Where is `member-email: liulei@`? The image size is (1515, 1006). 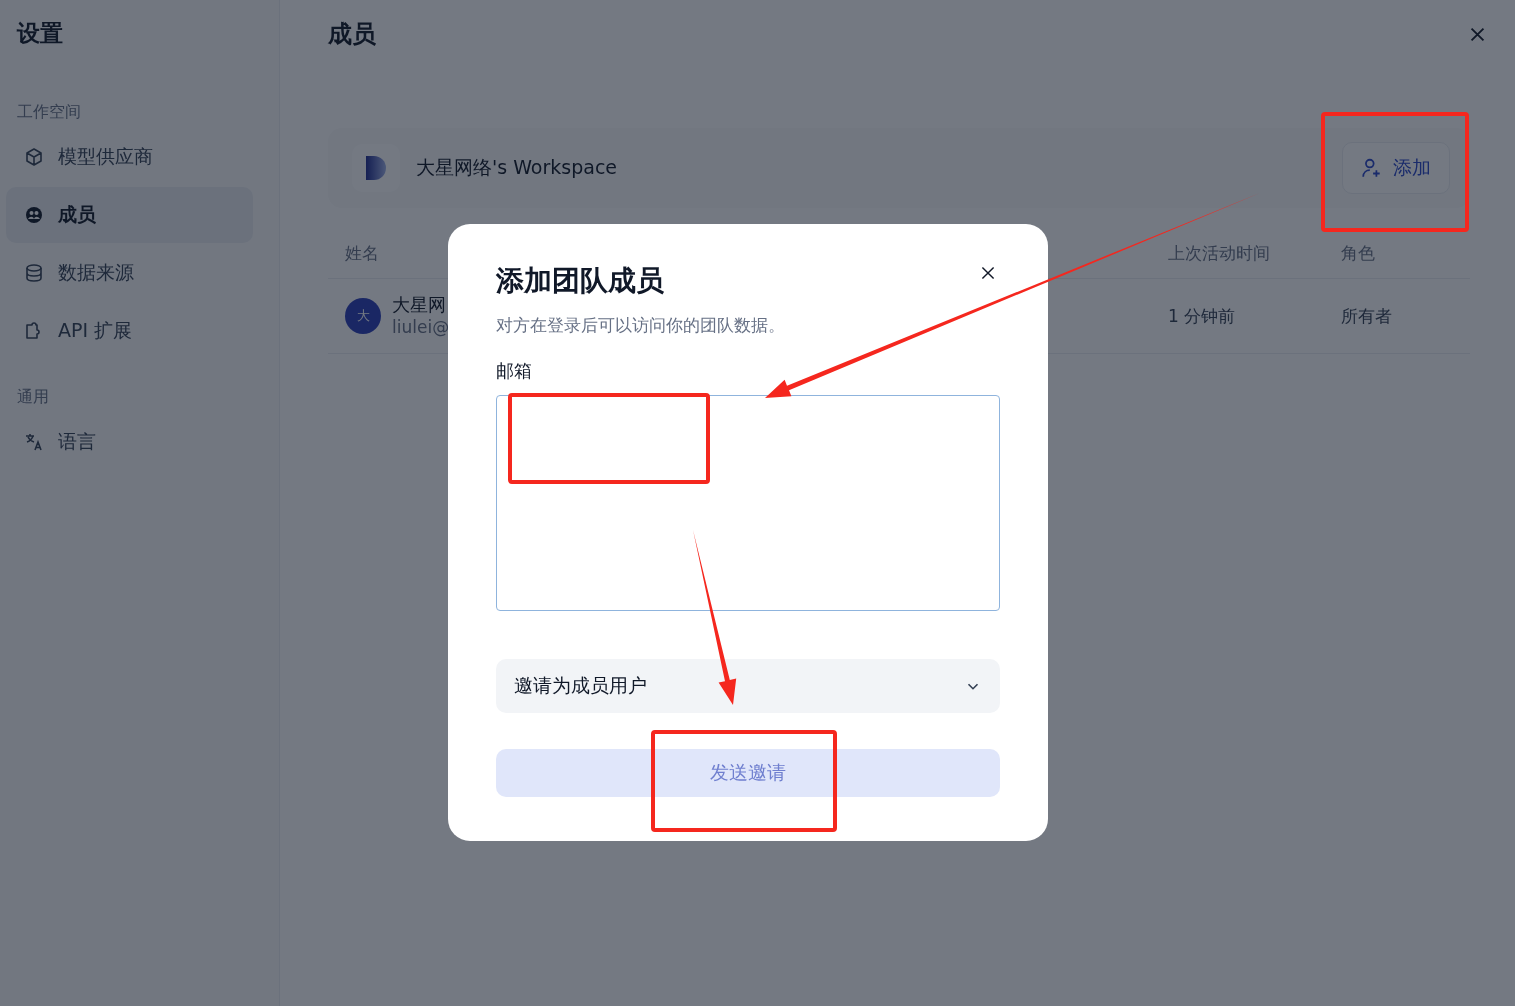 member-email: liulei@ is located at coordinates (421, 327).